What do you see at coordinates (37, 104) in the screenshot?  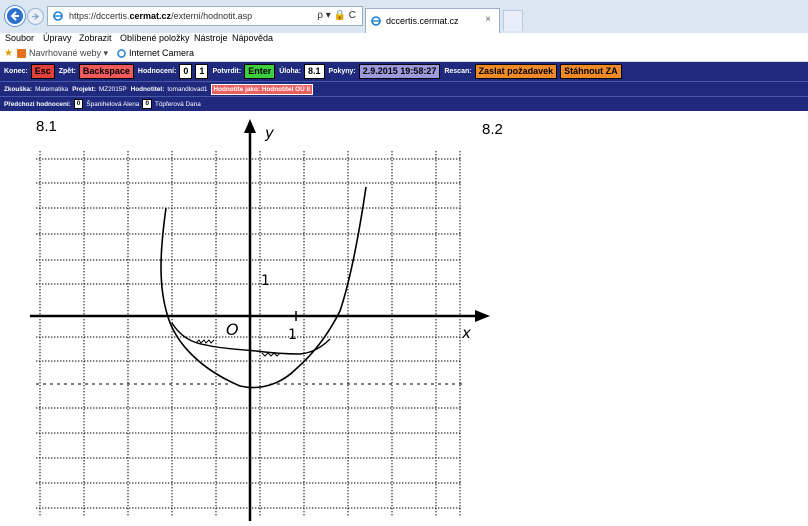 I see `previous-grades-label: Předchozí hodnocení:` at bounding box center [37, 104].